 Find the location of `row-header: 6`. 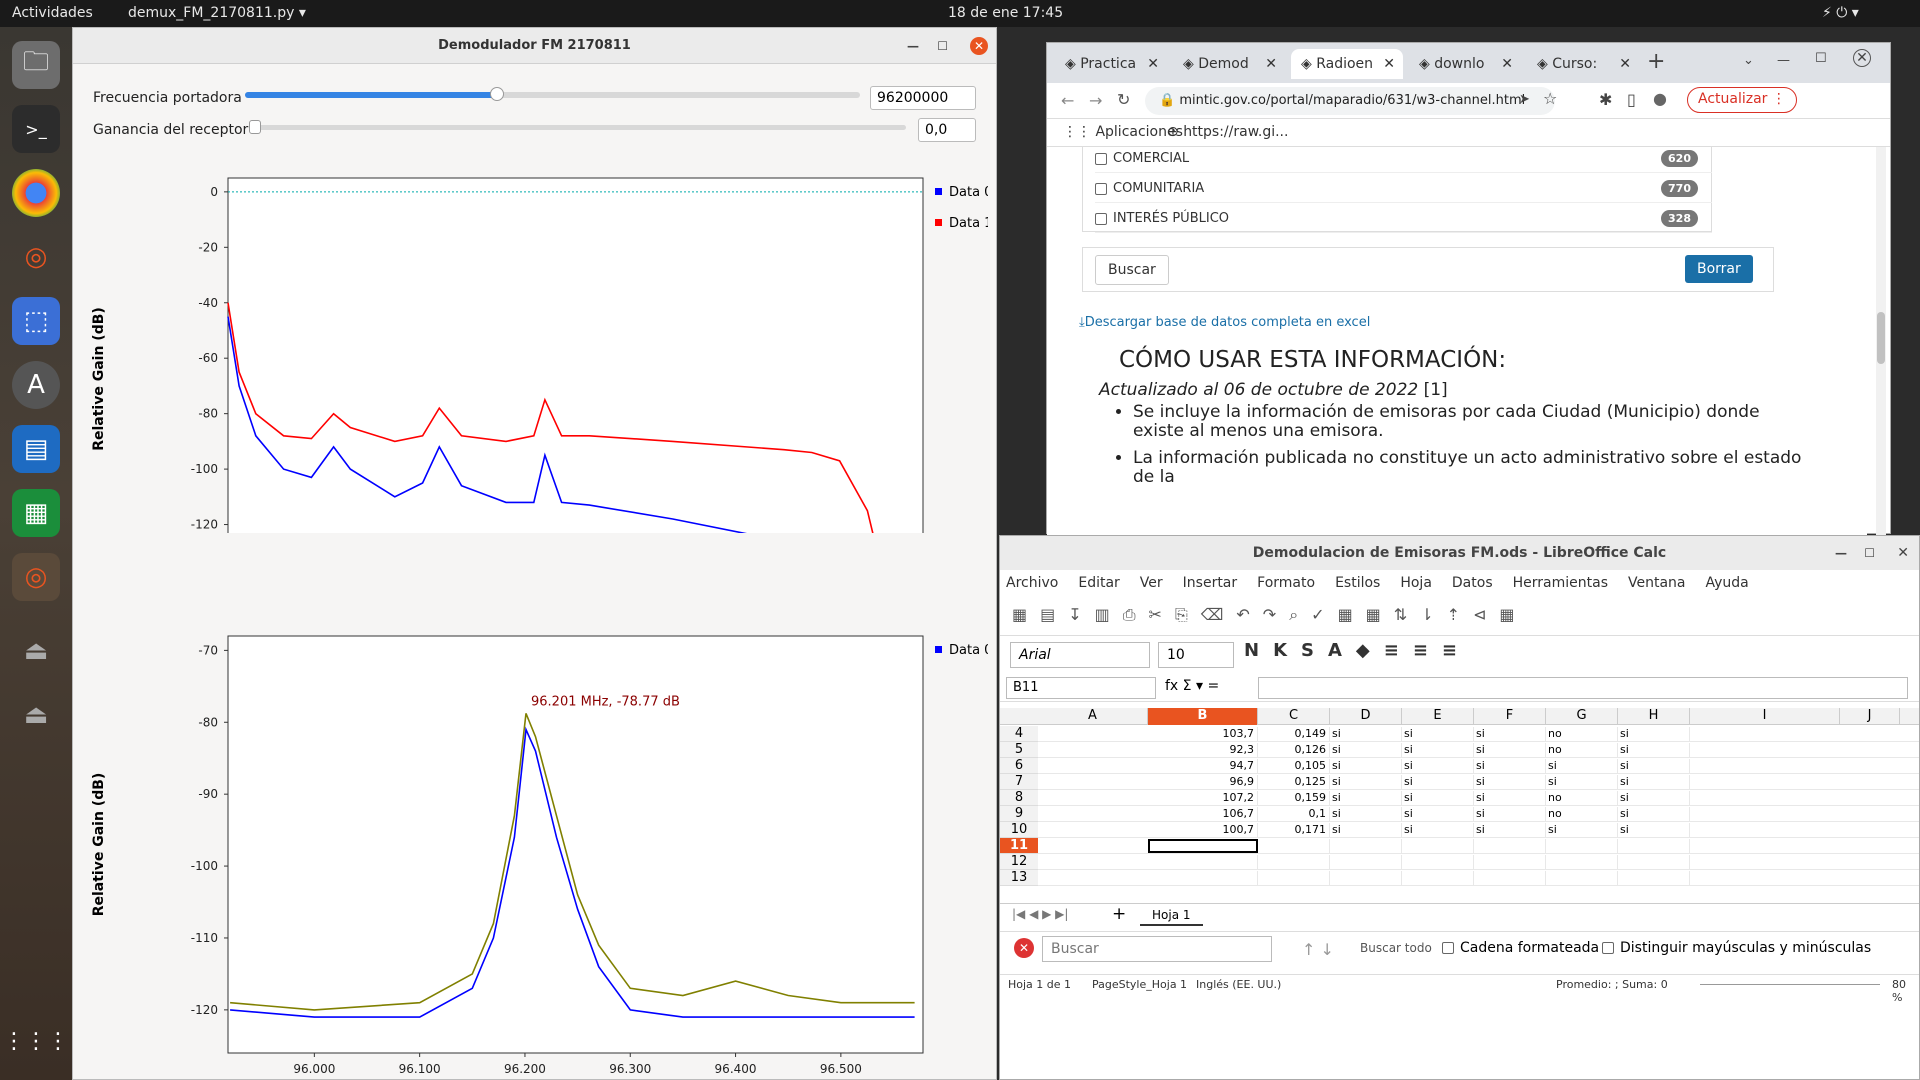

row-header: 6 is located at coordinates (1019, 766).